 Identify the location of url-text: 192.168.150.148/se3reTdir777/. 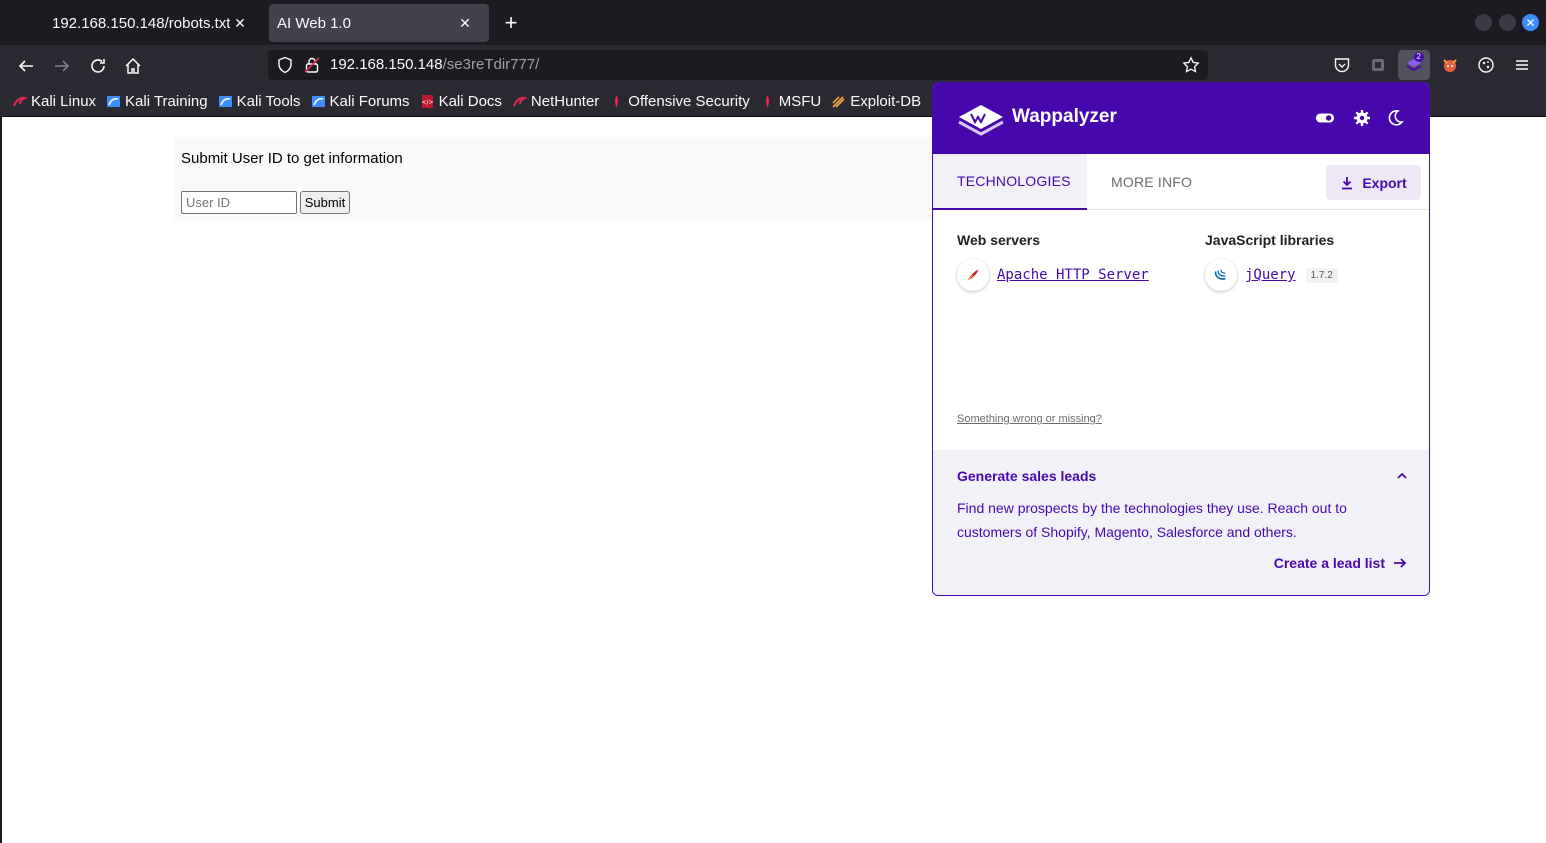
(434, 64).